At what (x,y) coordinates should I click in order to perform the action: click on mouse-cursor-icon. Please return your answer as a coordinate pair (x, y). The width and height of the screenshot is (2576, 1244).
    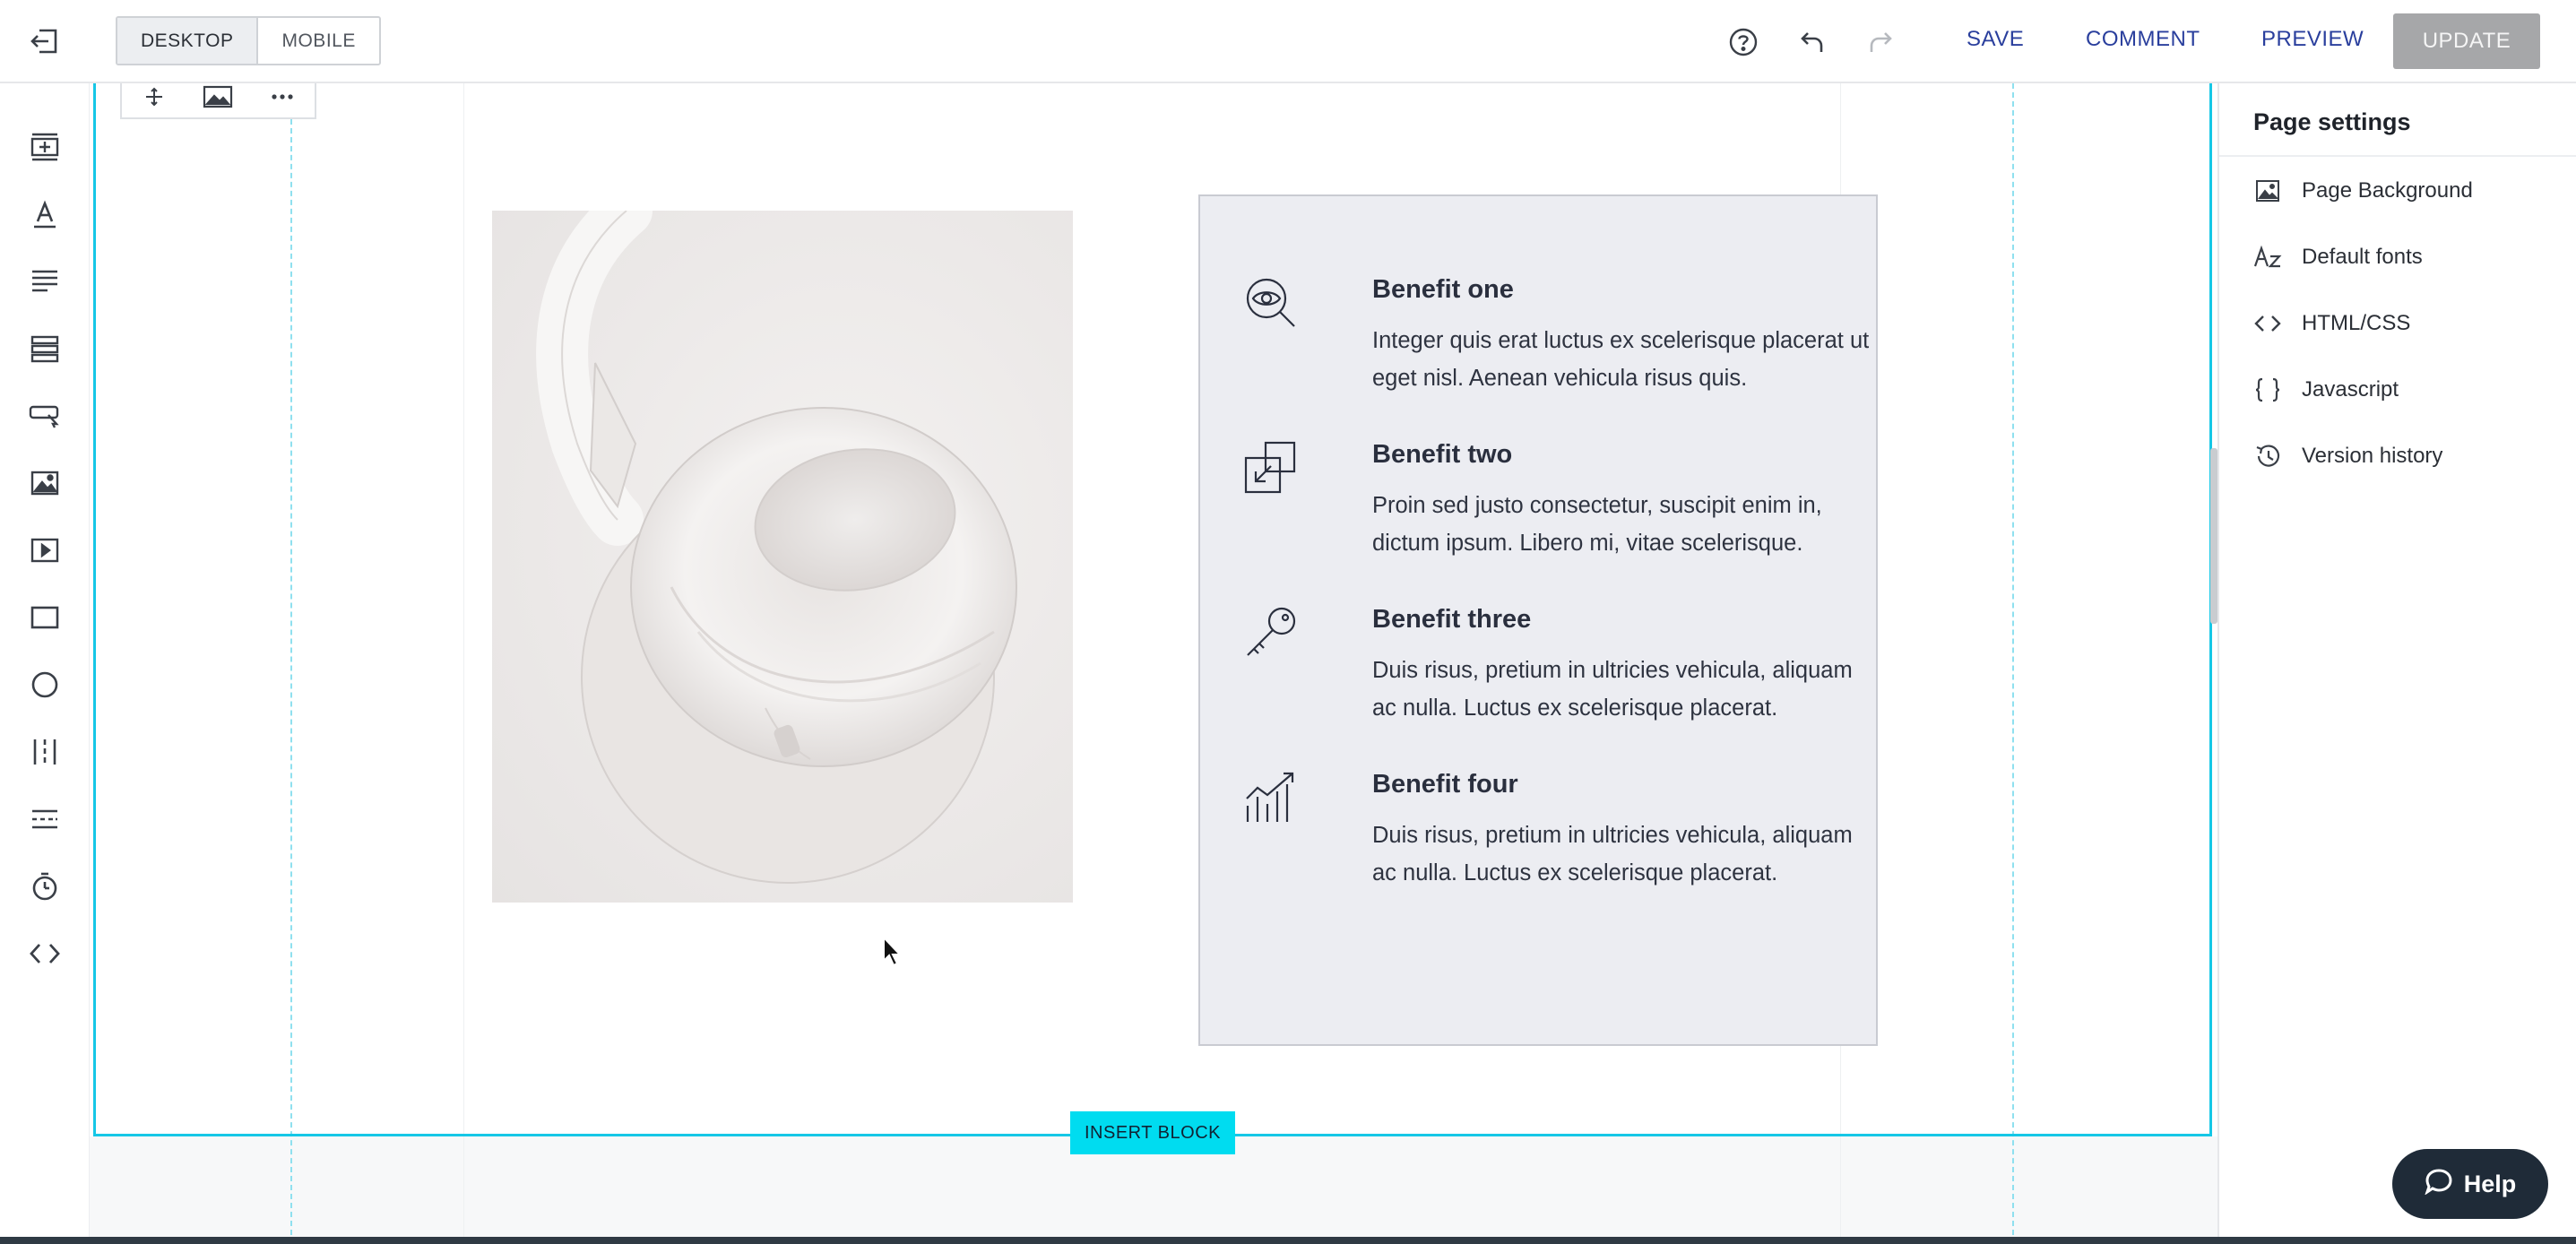
    Looking at the image, I should click on (892, 953).